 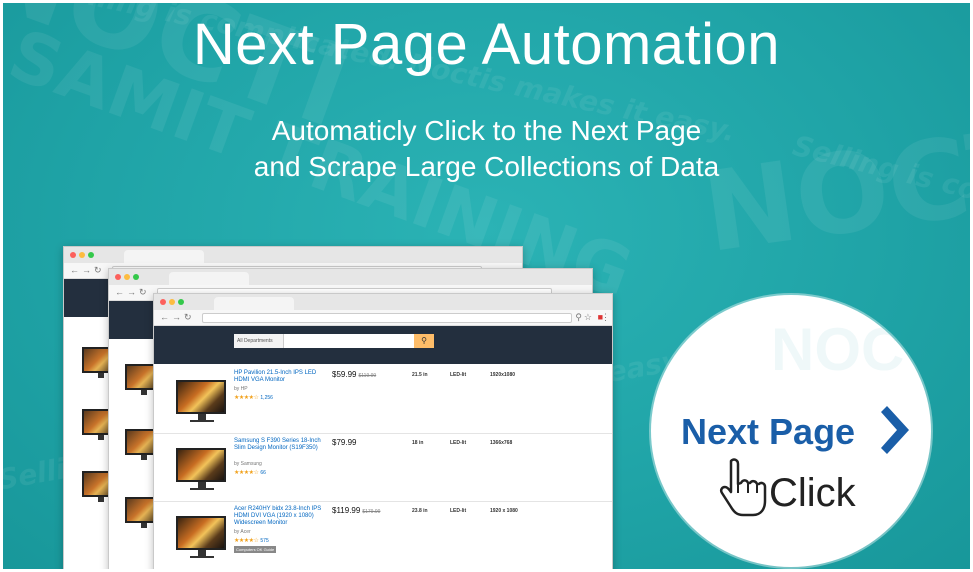 What do you see at coordinates (588, 317) in the screenshot?
I see `star-icon: ☆` at bounding box center [588, 317].